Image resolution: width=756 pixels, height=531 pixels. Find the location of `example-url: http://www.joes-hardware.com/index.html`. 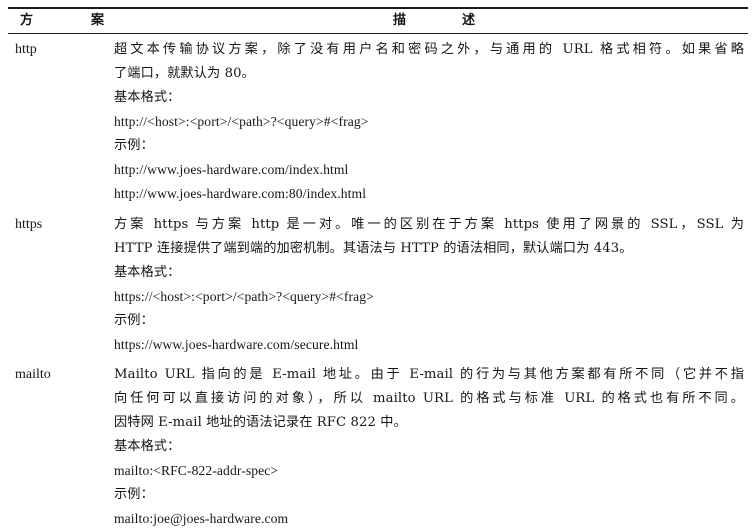

example-url: http://www.joes-hardware.com/index.html is located at coordinates (231, 169).